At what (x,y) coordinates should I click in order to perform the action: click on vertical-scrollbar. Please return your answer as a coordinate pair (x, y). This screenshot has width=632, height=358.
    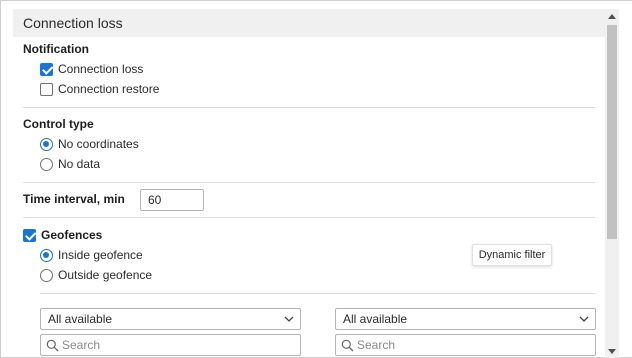
    Looking at the image, I should click on (612, 183).